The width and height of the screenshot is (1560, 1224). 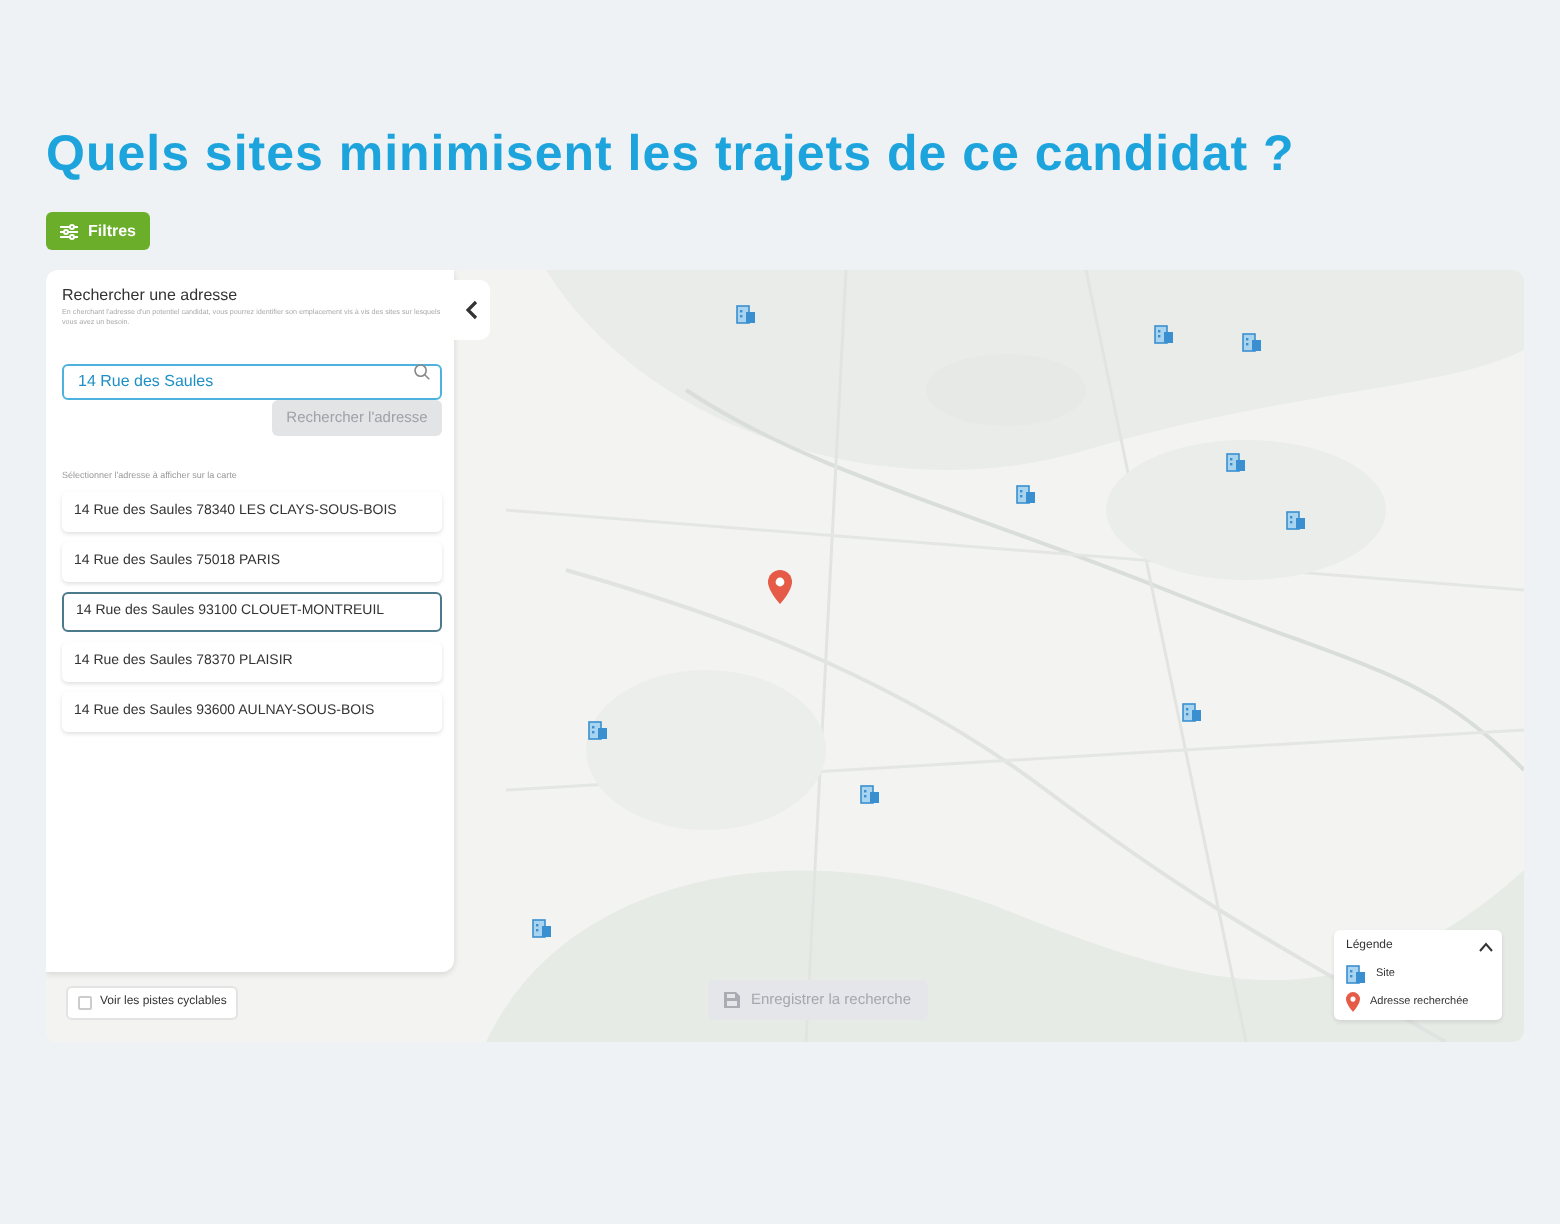 I want to click on search-icon, so click(x=422, y=372).